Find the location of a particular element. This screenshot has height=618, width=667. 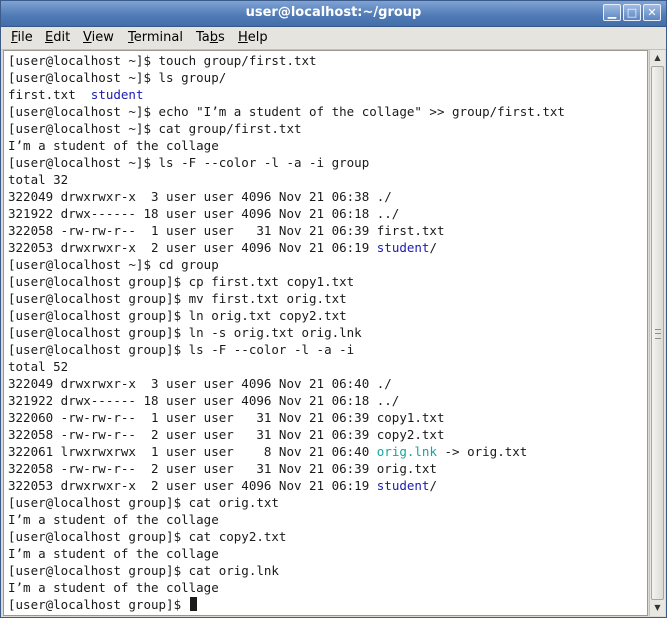

menu-help: Help is located at coordinates (253, 38).